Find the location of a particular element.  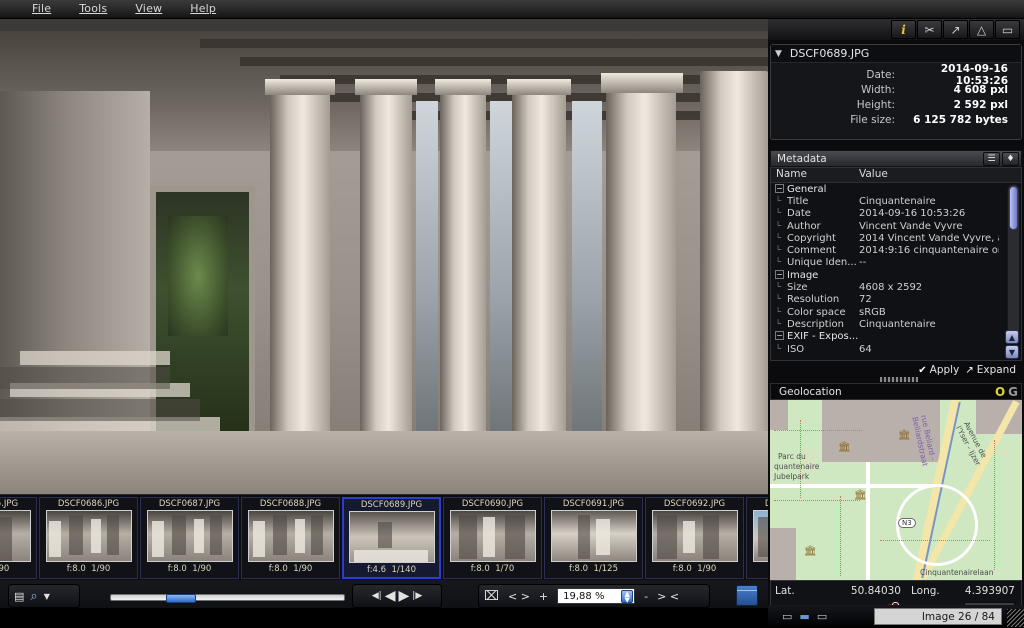

table-row: └ Description Cinquantenaire is located at coordinates (896, 324).